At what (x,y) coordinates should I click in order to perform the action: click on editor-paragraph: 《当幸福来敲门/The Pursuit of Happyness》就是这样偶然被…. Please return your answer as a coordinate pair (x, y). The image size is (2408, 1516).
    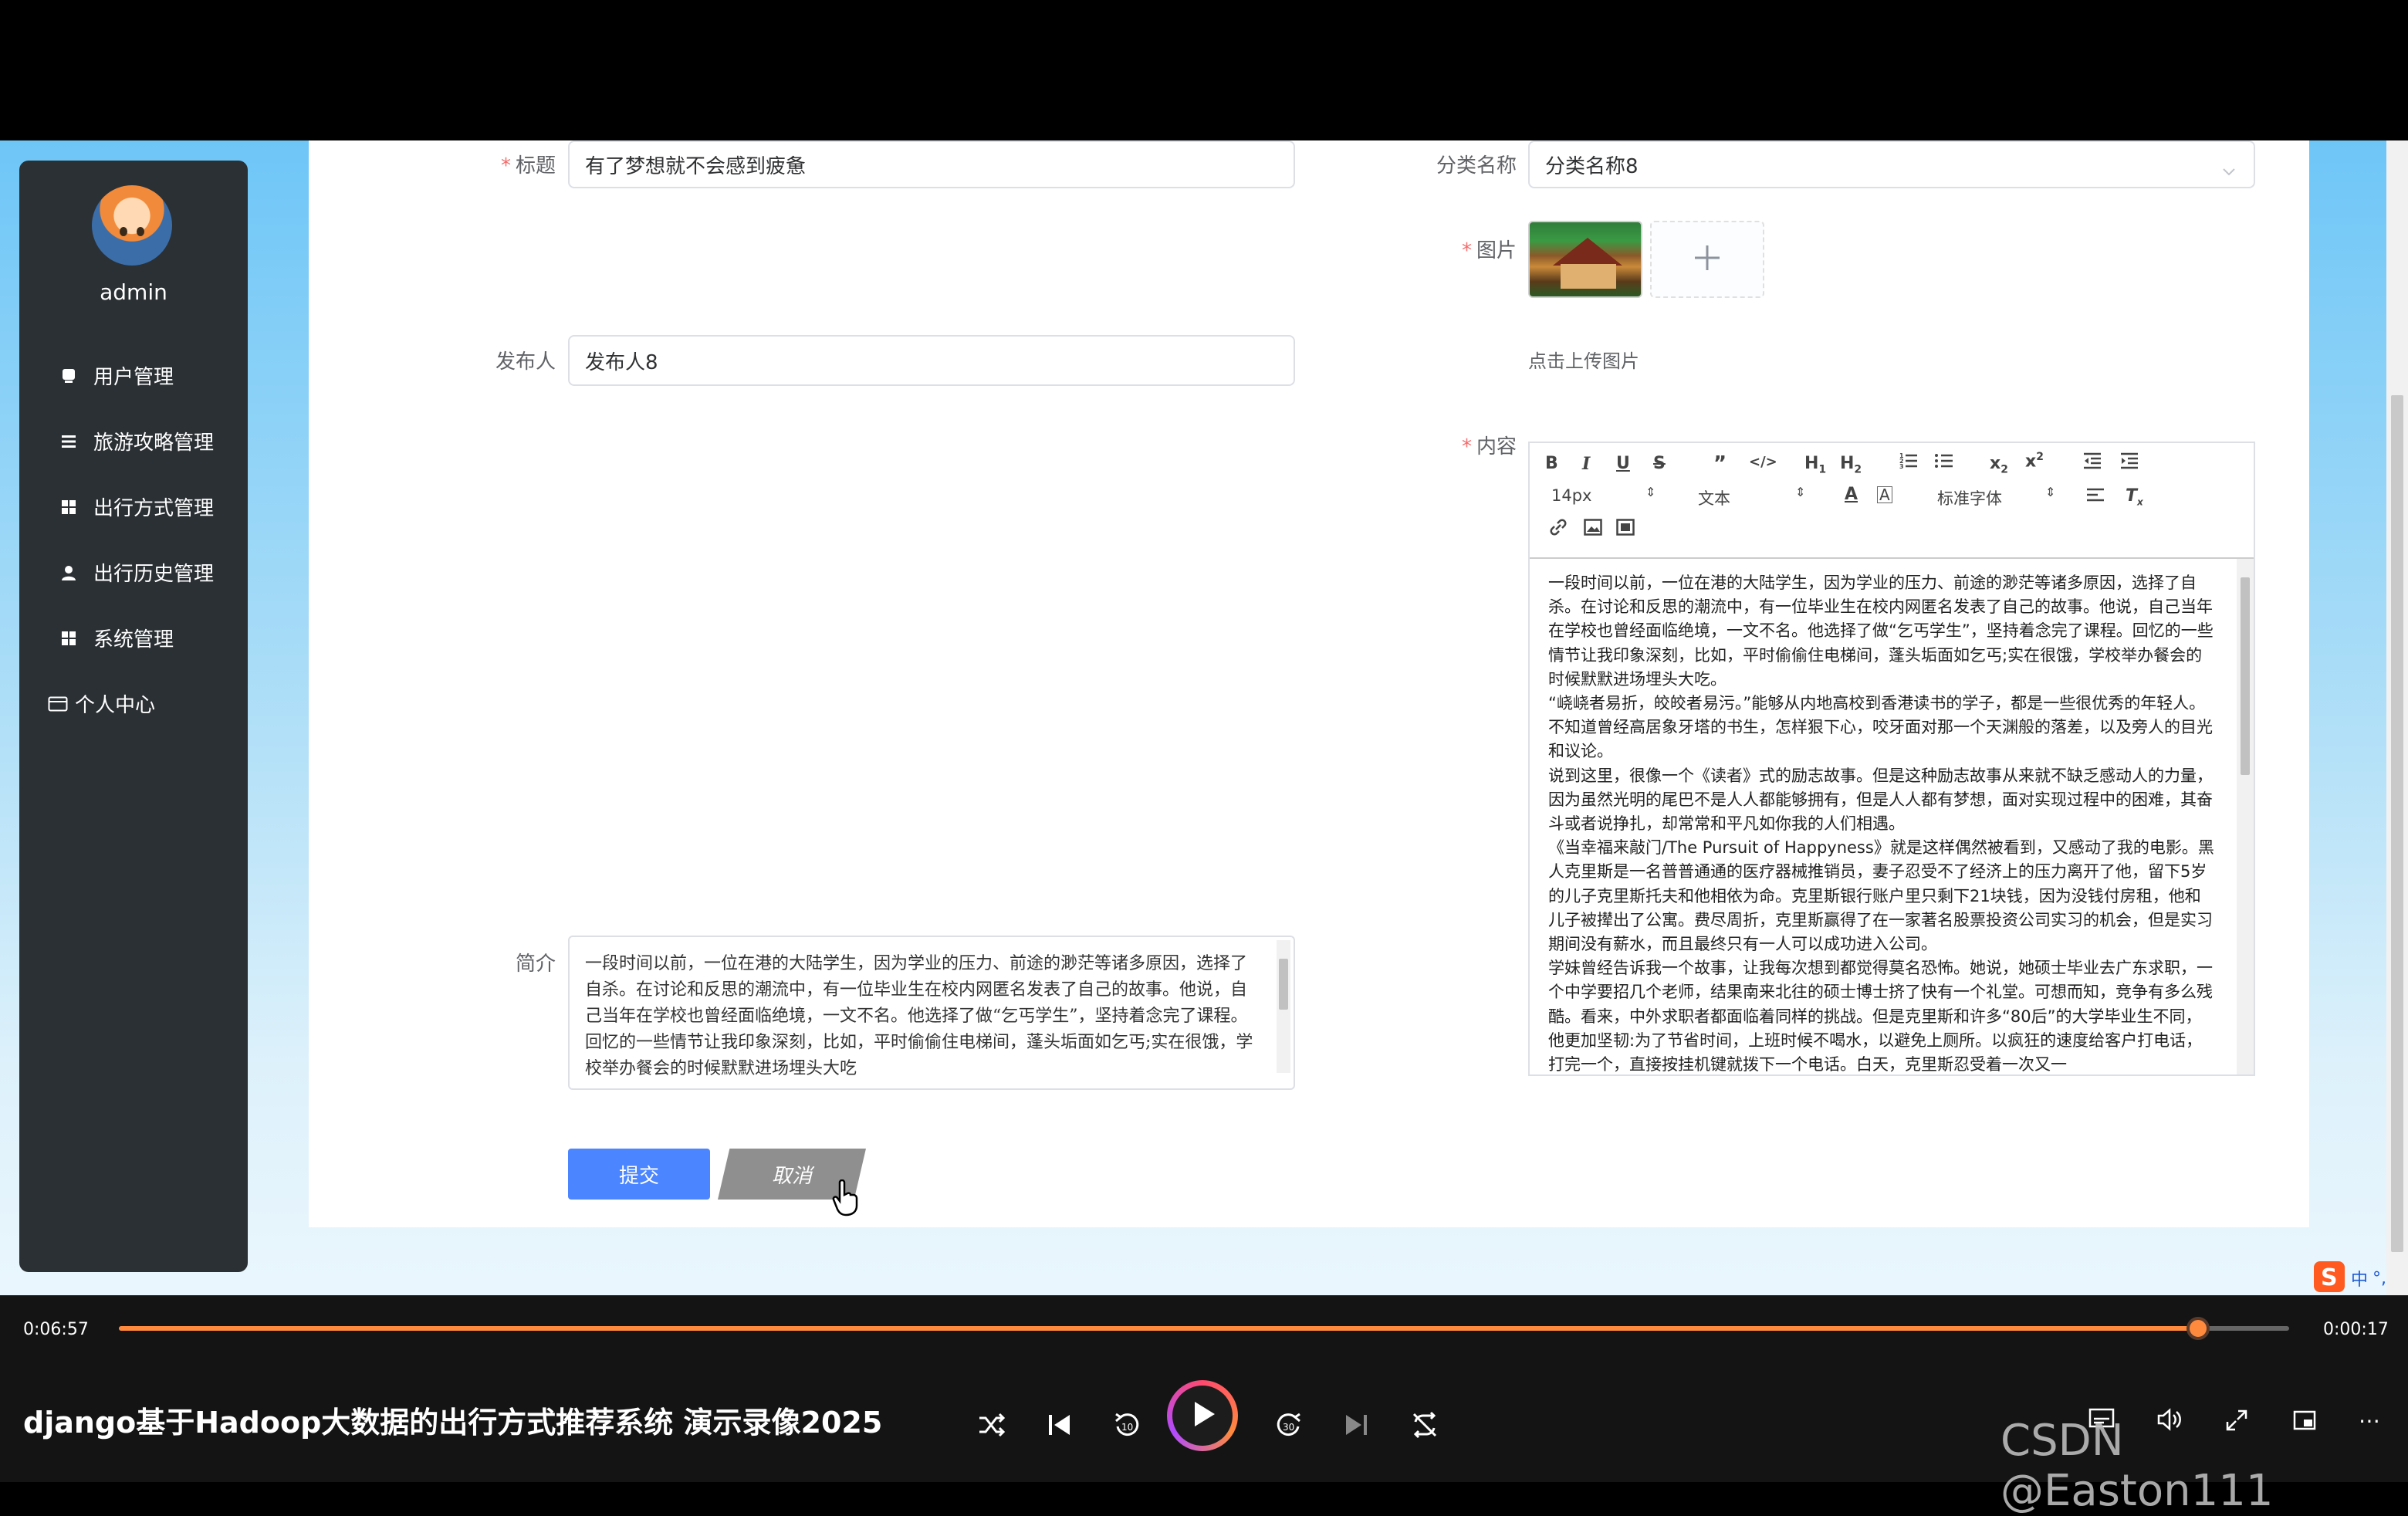
    Looking at the image, I should click on (1881, 896).